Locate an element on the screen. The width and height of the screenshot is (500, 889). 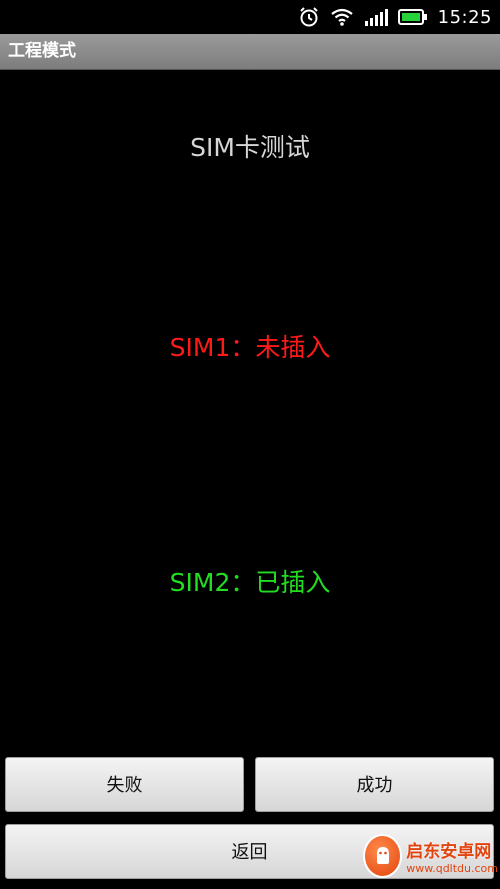
signal-icon is located at coordinates (376, 17).